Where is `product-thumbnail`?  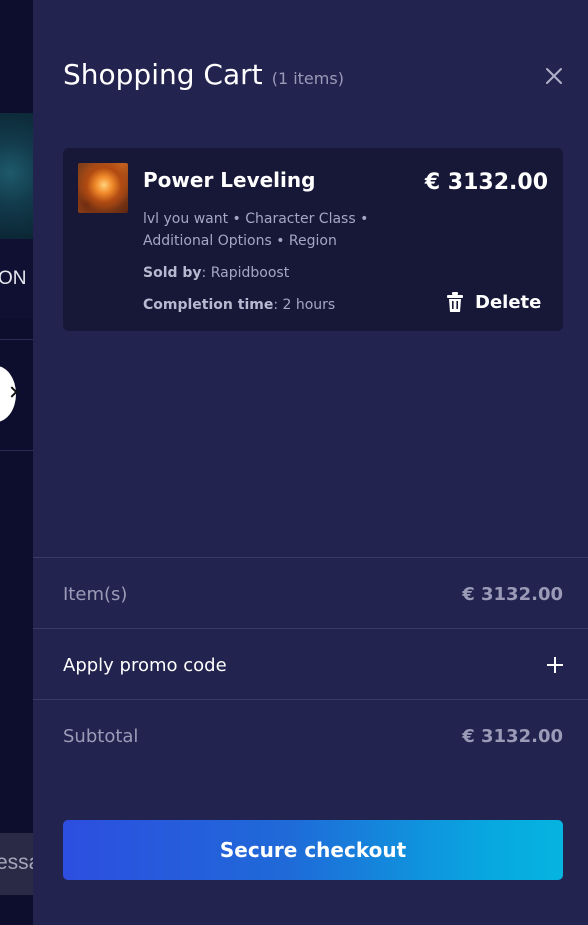
product-thumbnail is located at coordinates (103, 188).